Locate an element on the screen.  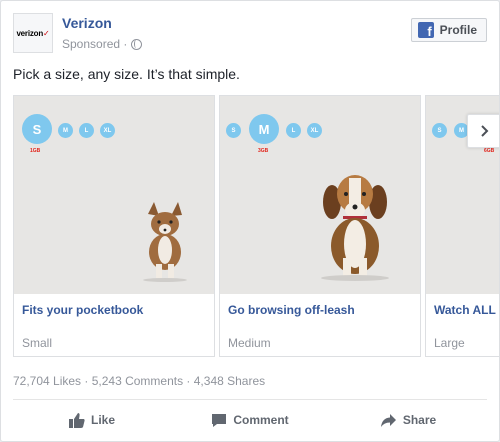
like-label: Like is located at coordinates (102, 420).